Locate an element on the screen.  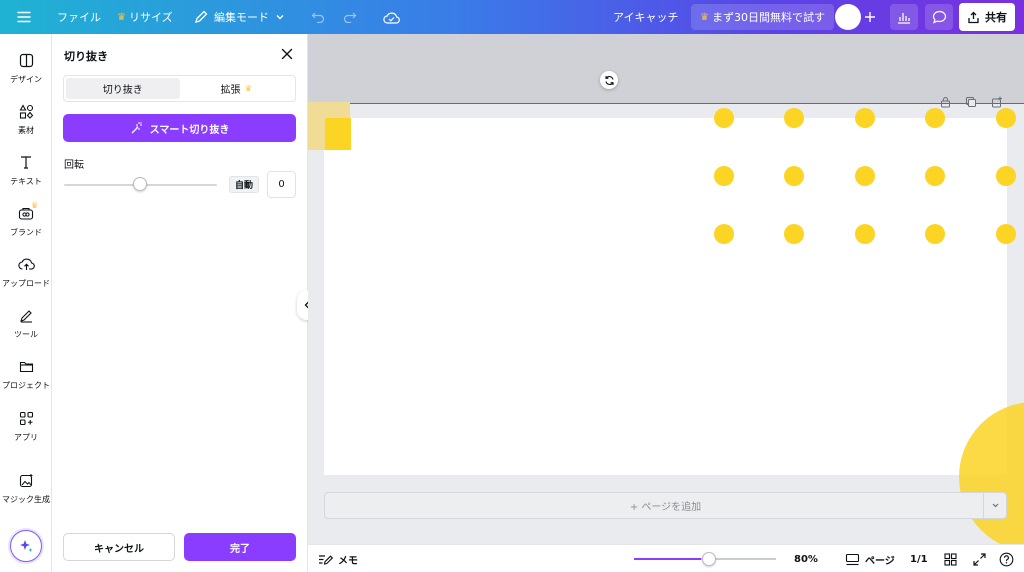
zoom-slider-fill is located at coordinates (667, 559).